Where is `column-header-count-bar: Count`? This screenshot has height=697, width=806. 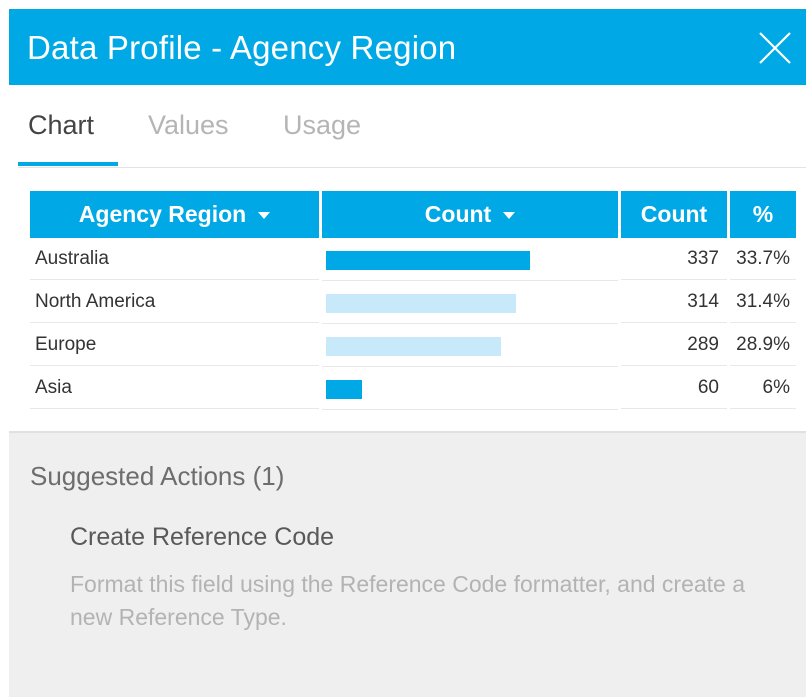
column-header-count-bar: Count is located at coordinates (470, 214).